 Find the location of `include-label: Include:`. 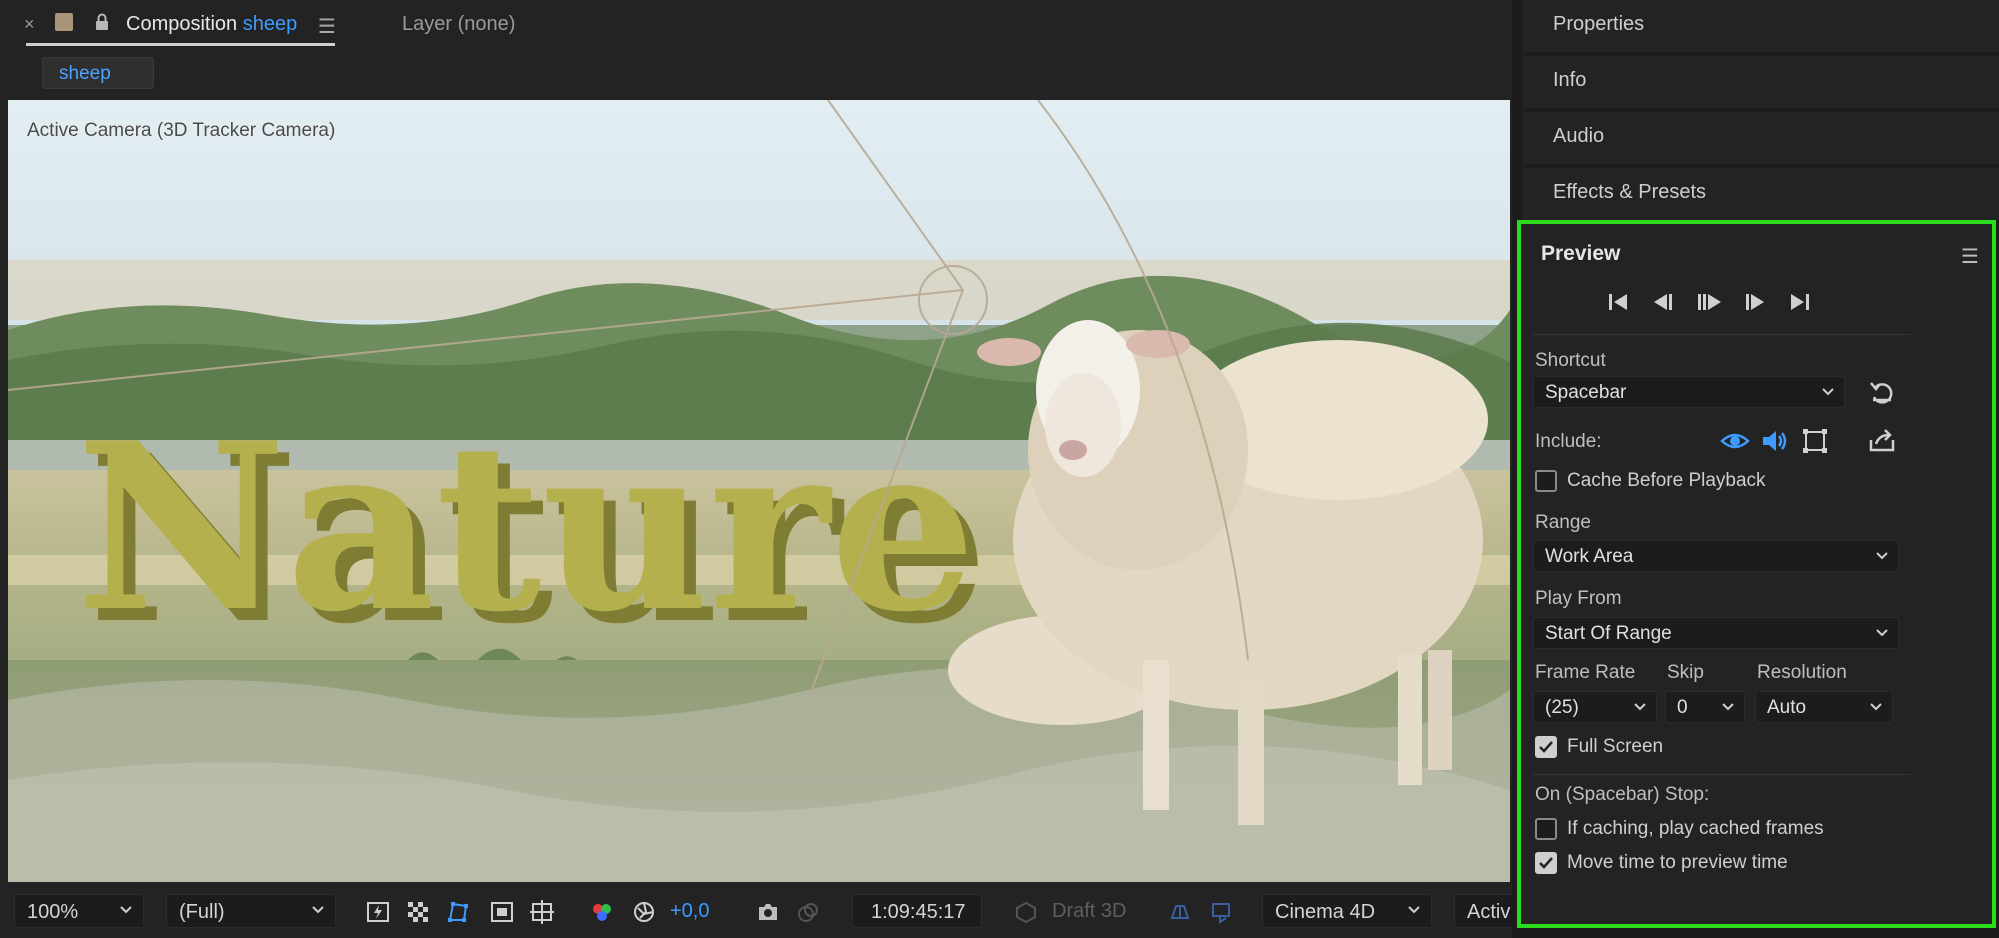

include-label: Include: is located at coordinates (1568, 441).